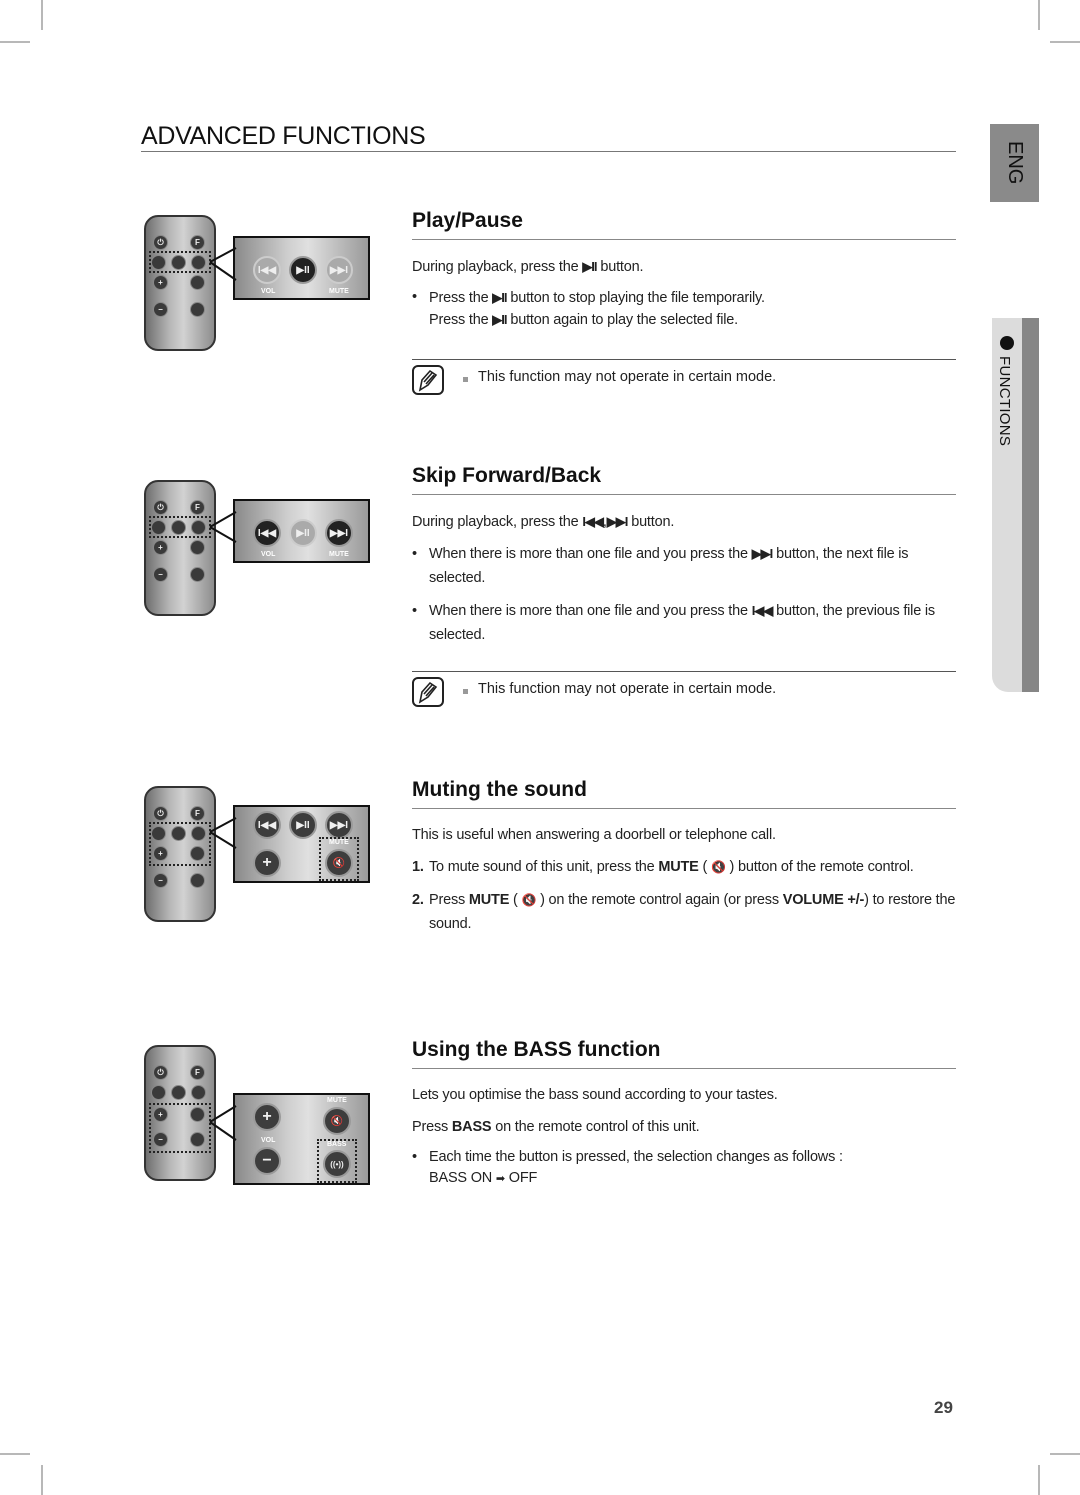 This screenshot has height=1495, width=1080. Describe the element at coordinates (622, 320) in the screenshot. I see `text: button again to play the selected file.` at that location.